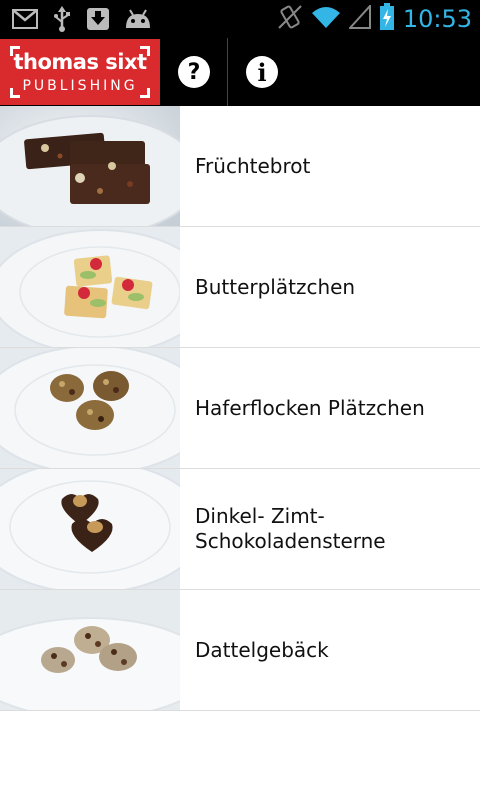 The image size is (480, 800). Describe the element at coordinates (374, 19) in the screenshot. I see `system-icons: 10:53` at that location.